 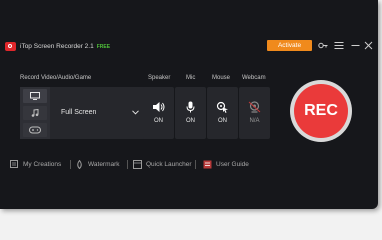 What do you see at coordinates (169, 164) in the screenshot?
I see `quick-launcher-label: Quick Launcher` at bounding box center [169, 164].